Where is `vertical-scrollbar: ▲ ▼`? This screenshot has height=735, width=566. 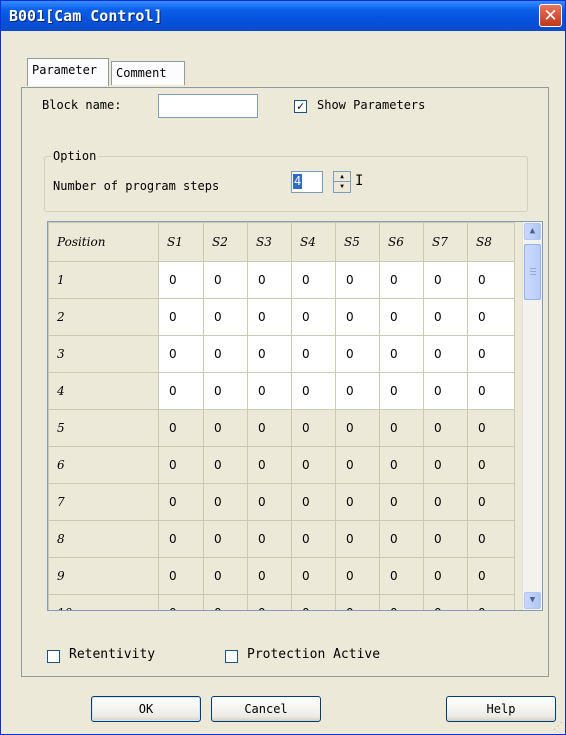
vertical-scrollbar: ▲ ▼ is located at coordinates (532, 416).